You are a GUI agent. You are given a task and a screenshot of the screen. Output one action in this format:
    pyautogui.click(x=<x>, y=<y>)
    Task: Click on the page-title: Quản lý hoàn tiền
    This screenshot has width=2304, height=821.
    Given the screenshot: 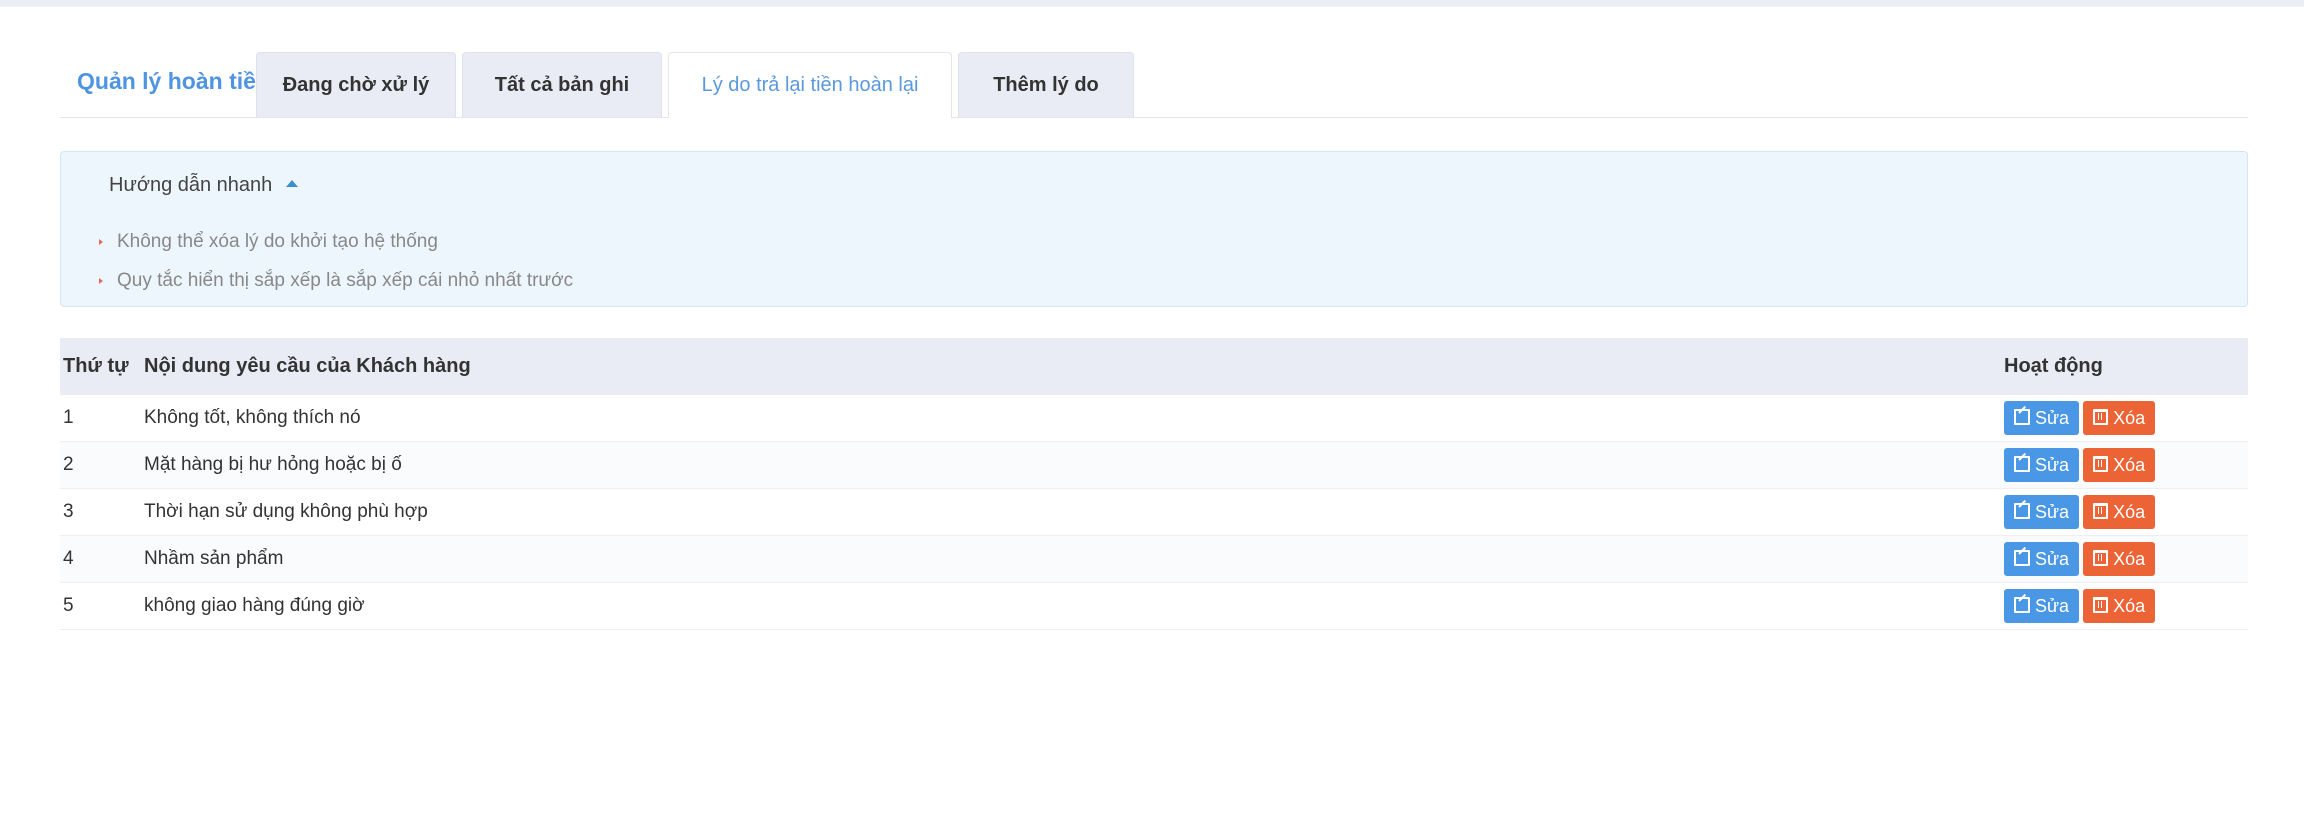 What is the action you would take?
    pyautogui.click(x=173, y=81)
    